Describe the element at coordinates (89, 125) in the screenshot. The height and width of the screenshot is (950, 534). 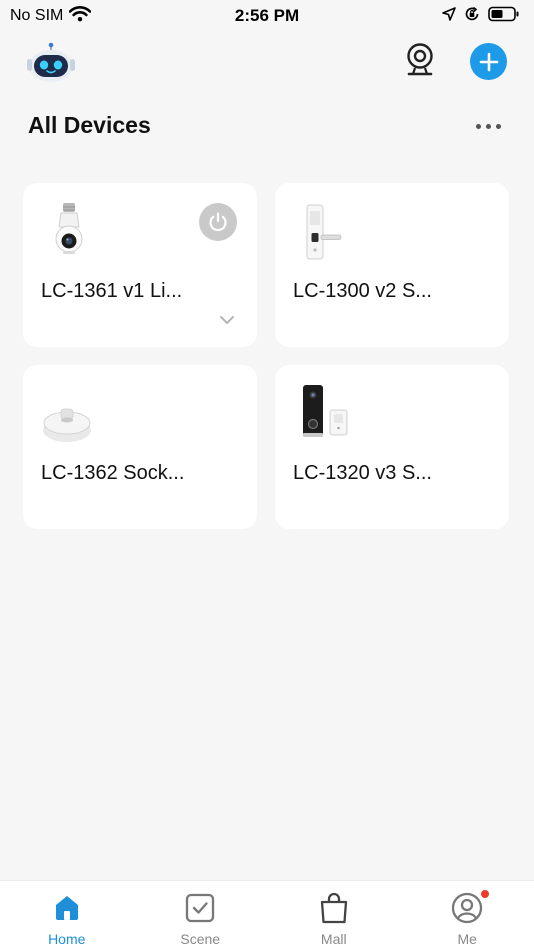
I see `page-title: All Devices` at that location.